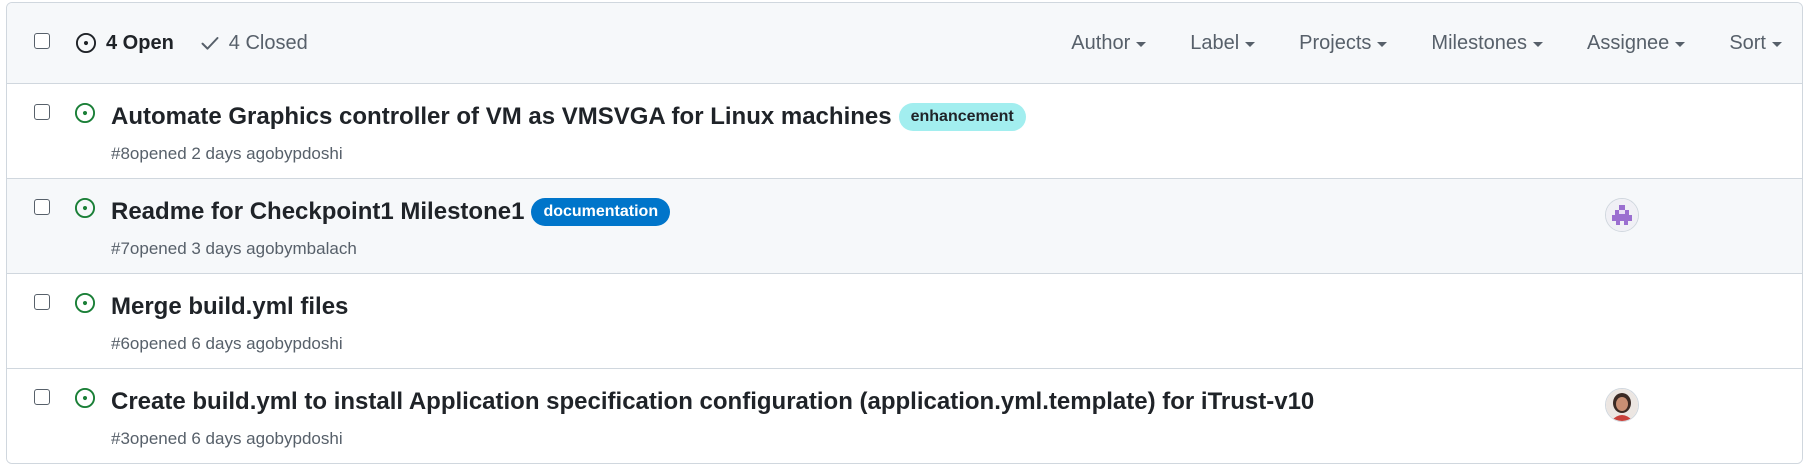 This screenshot has height=475, width=1807. What do you see at coordinates (202, 153) in the screenshot?
I see `issue-opened-time: opened 2 days ago` at bounding box center [202, 153].